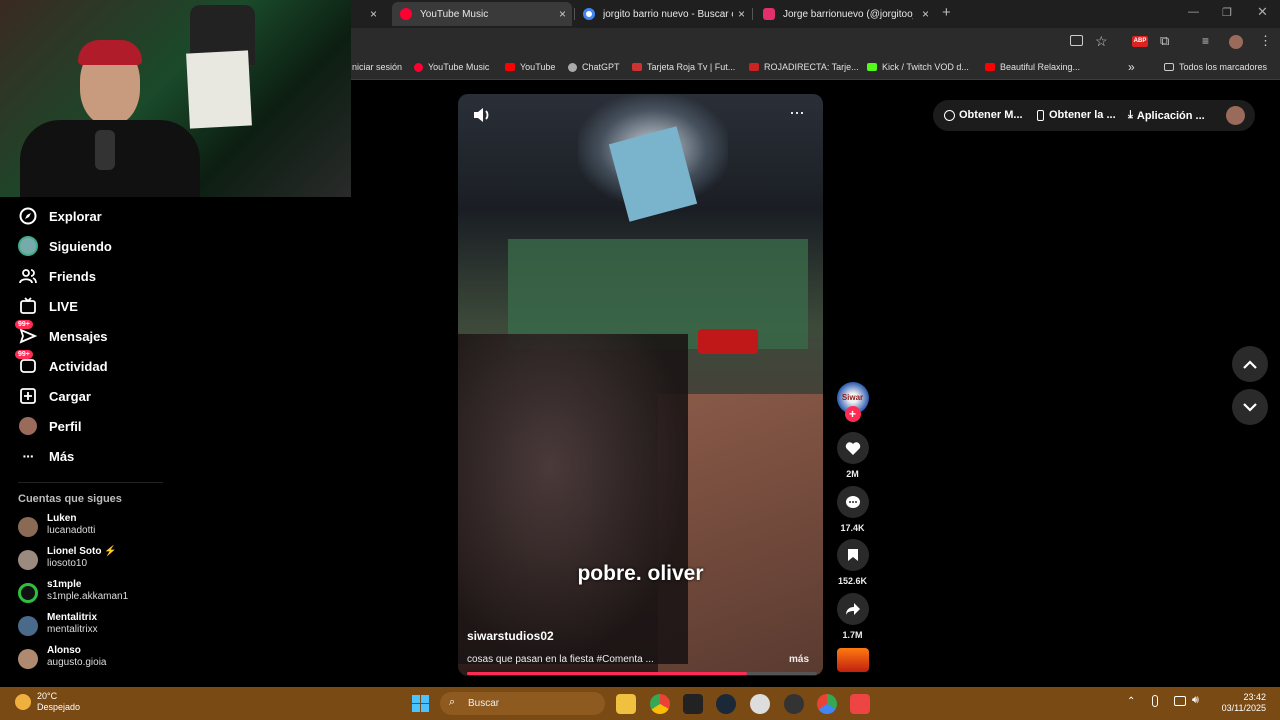 The height and width of the screenshot is (720, 1280). Describe the element at coordinates (1131, 701) in the screenshot. I see `tray-chevron-icon: ⌃` at that location.